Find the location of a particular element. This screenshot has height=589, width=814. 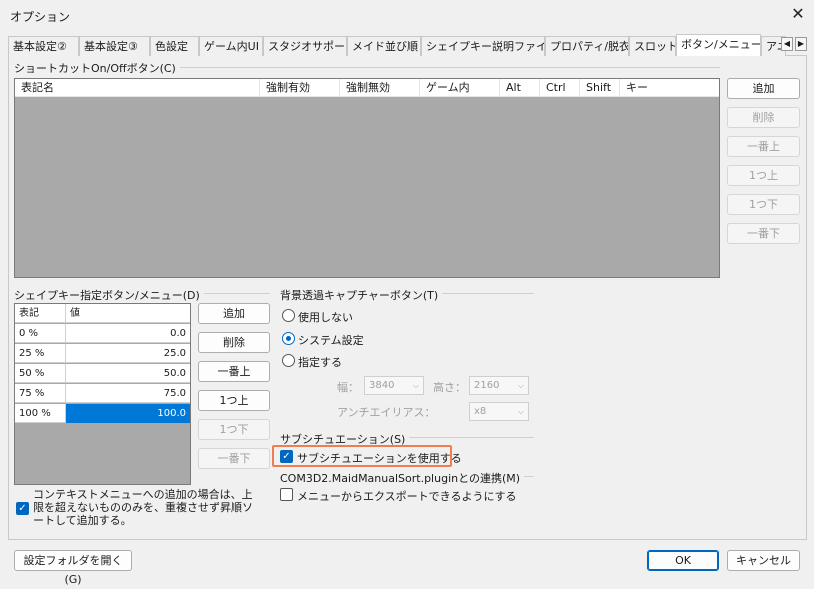

table-row: 25 % 25.0 is located at coordinates (102, 353).